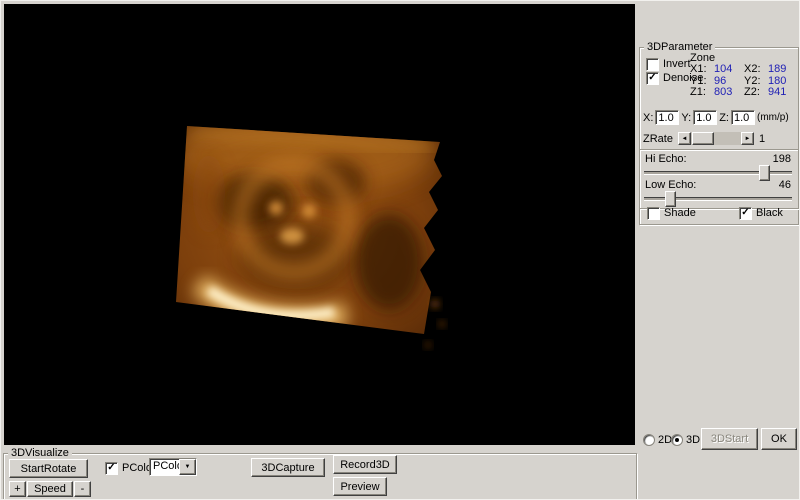 The image size is (800, 500). What do you see at coordinates (752, 92) in the screenshot?
I see `zone-z2-label: Z2:` at bounding box center [752, 92].